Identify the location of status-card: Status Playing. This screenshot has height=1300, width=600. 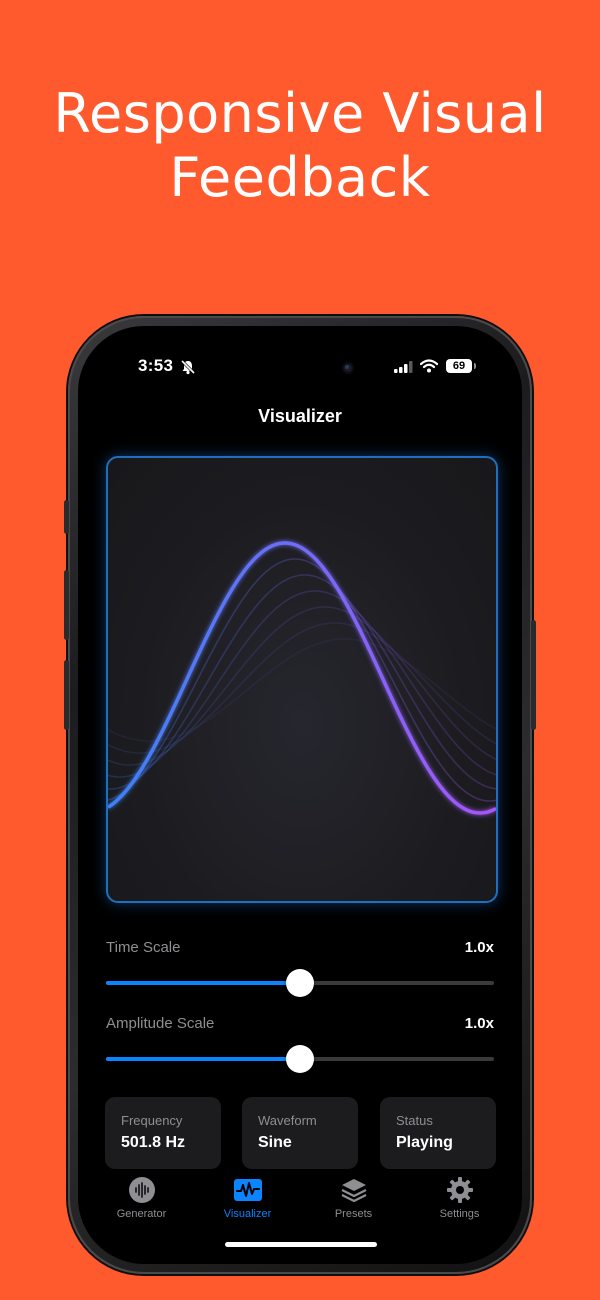
(438, 1133).